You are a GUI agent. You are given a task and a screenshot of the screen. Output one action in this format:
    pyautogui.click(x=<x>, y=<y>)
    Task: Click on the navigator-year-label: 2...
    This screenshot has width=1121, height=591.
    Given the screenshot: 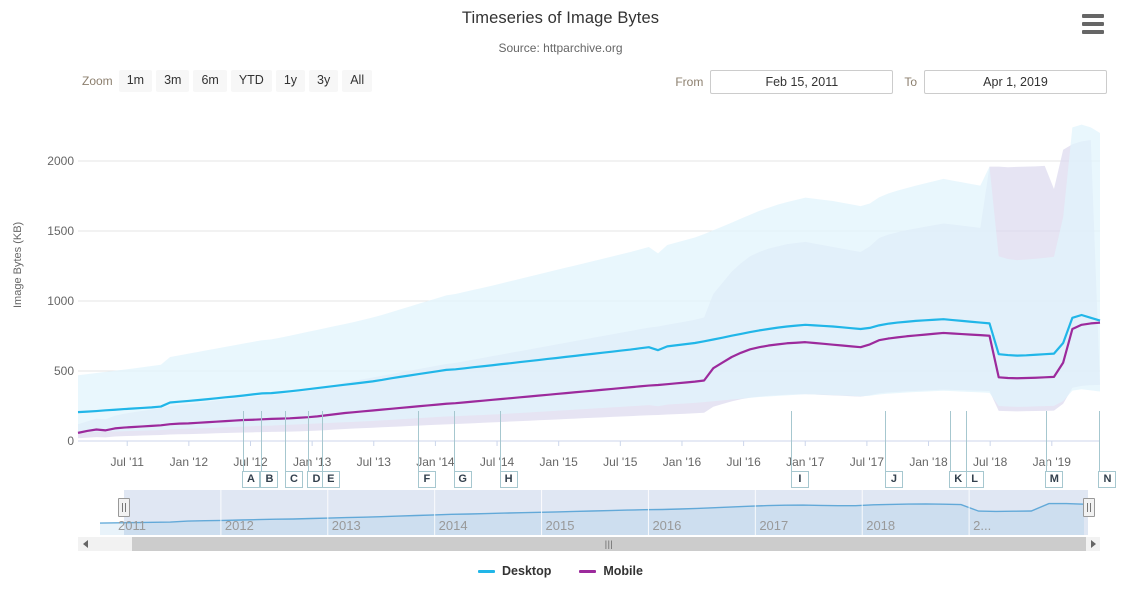 What is the action you would take?
    pyautogui.click(x=982, y=525)
    